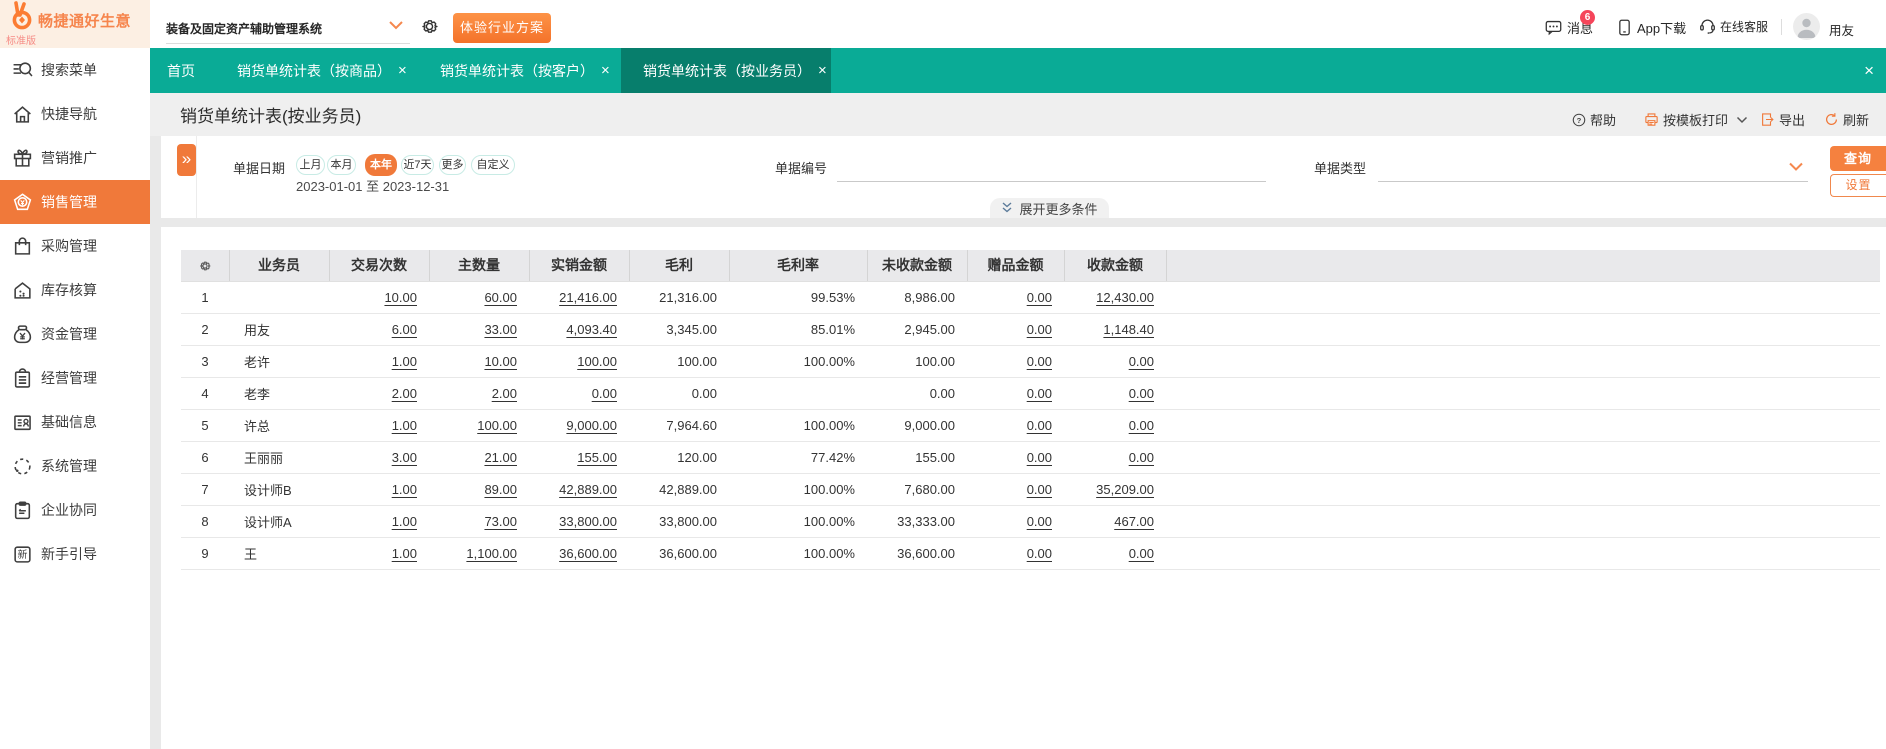  What do you see at coordinates (23, 554) in the screenshot?
I see `svg-text: 新` at bounding box center [23, 554].